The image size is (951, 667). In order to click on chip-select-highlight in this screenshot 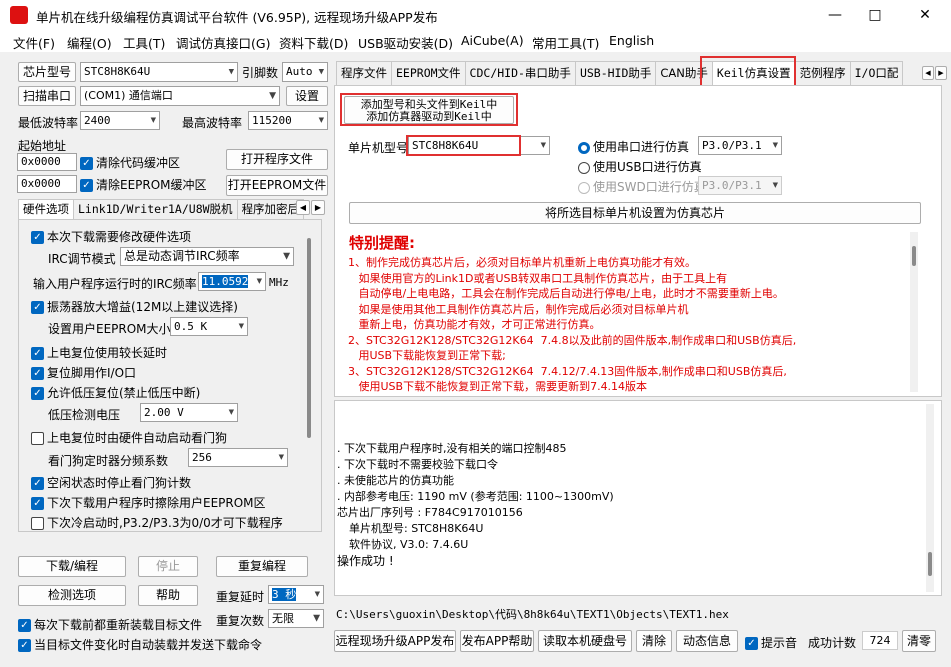, I will do `click(463, 145)`.